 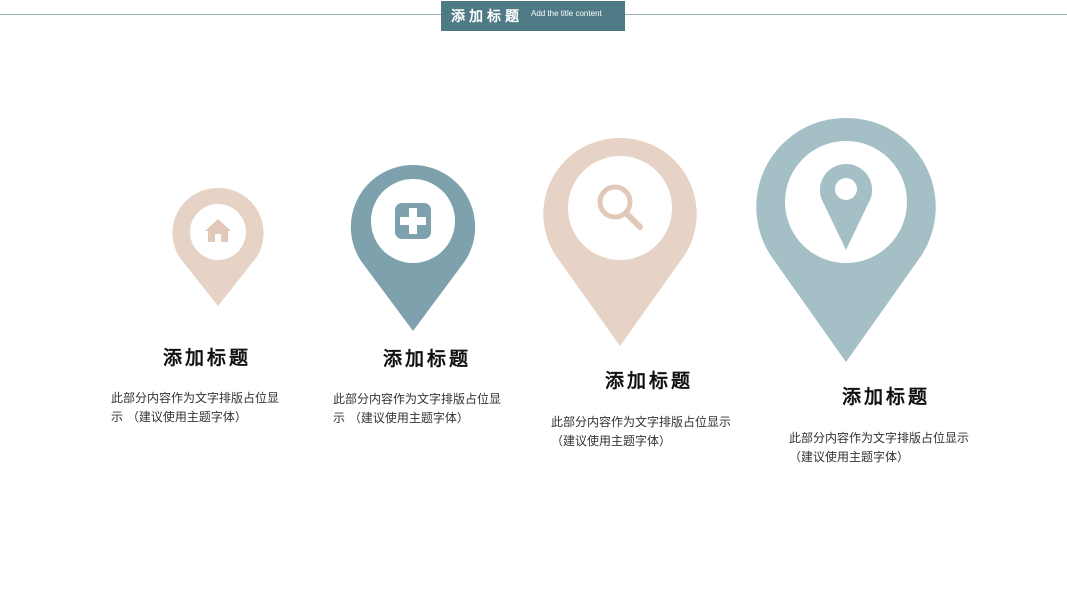 What do you see at coordinates (886, 397) in the screenshot?
I see `item-4-title: 添加标题` at bounding box center [886, 397].